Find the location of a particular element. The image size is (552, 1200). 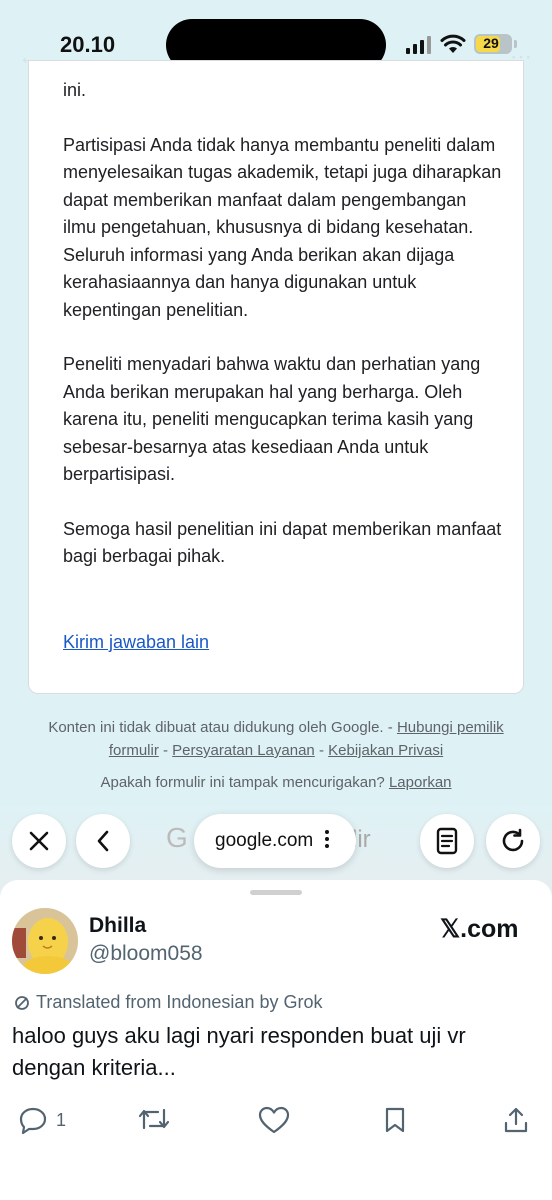

status-time: 20.10 is located at coordinates (88, 44).